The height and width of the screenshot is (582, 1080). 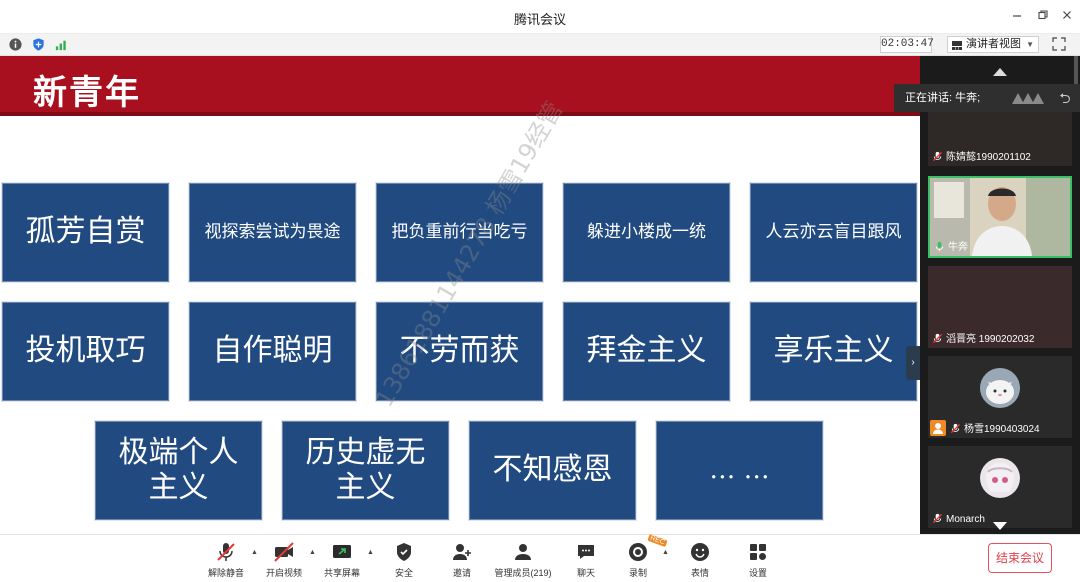 I want to click on collapse-icon: ⮌, so click(x=1065, y=98).